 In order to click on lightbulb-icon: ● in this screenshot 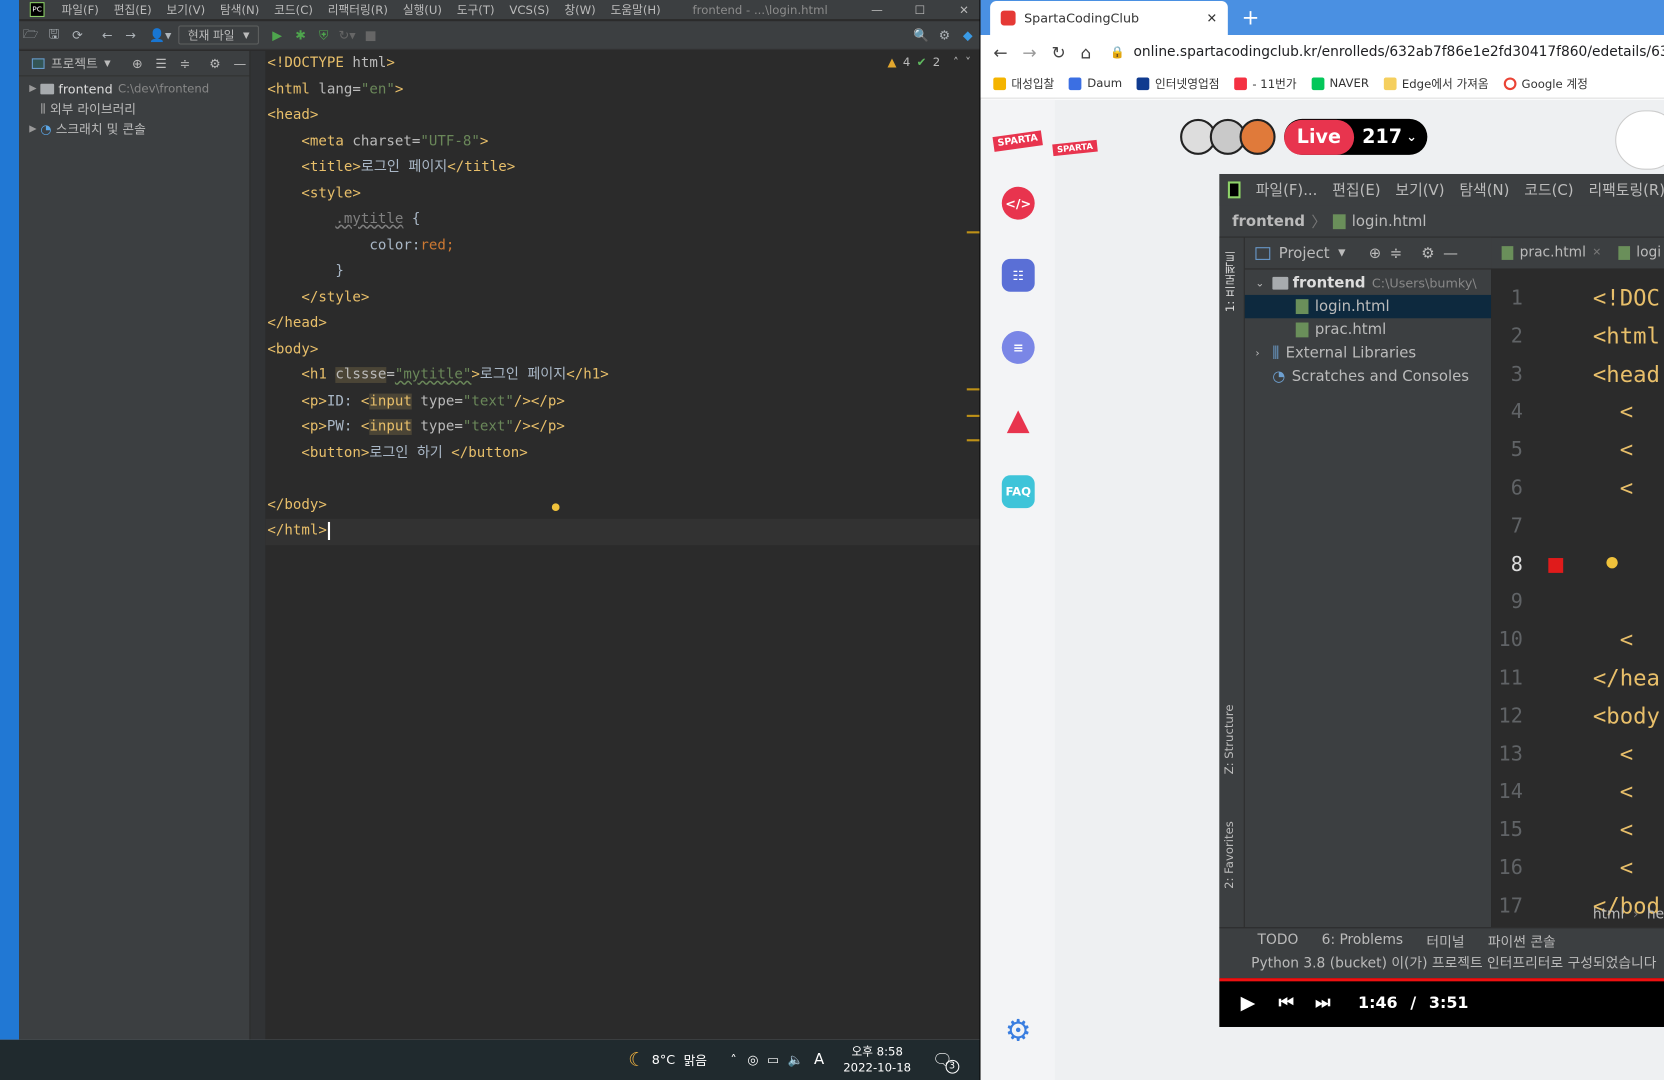, I will do `click(556, 506)`.